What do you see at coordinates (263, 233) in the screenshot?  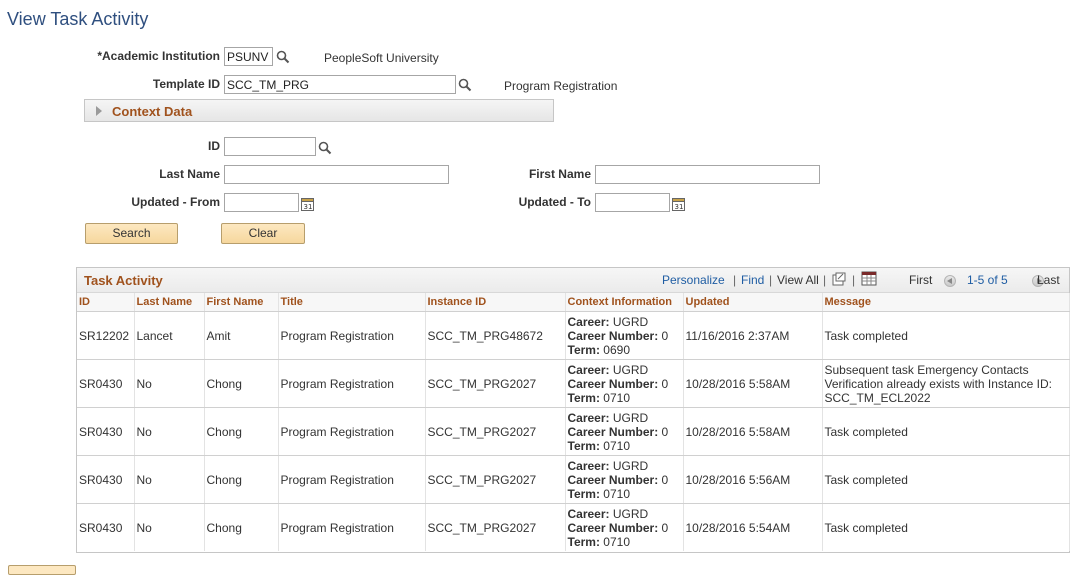 I see `clear-button: Clear` at bounding box center [263, 233].